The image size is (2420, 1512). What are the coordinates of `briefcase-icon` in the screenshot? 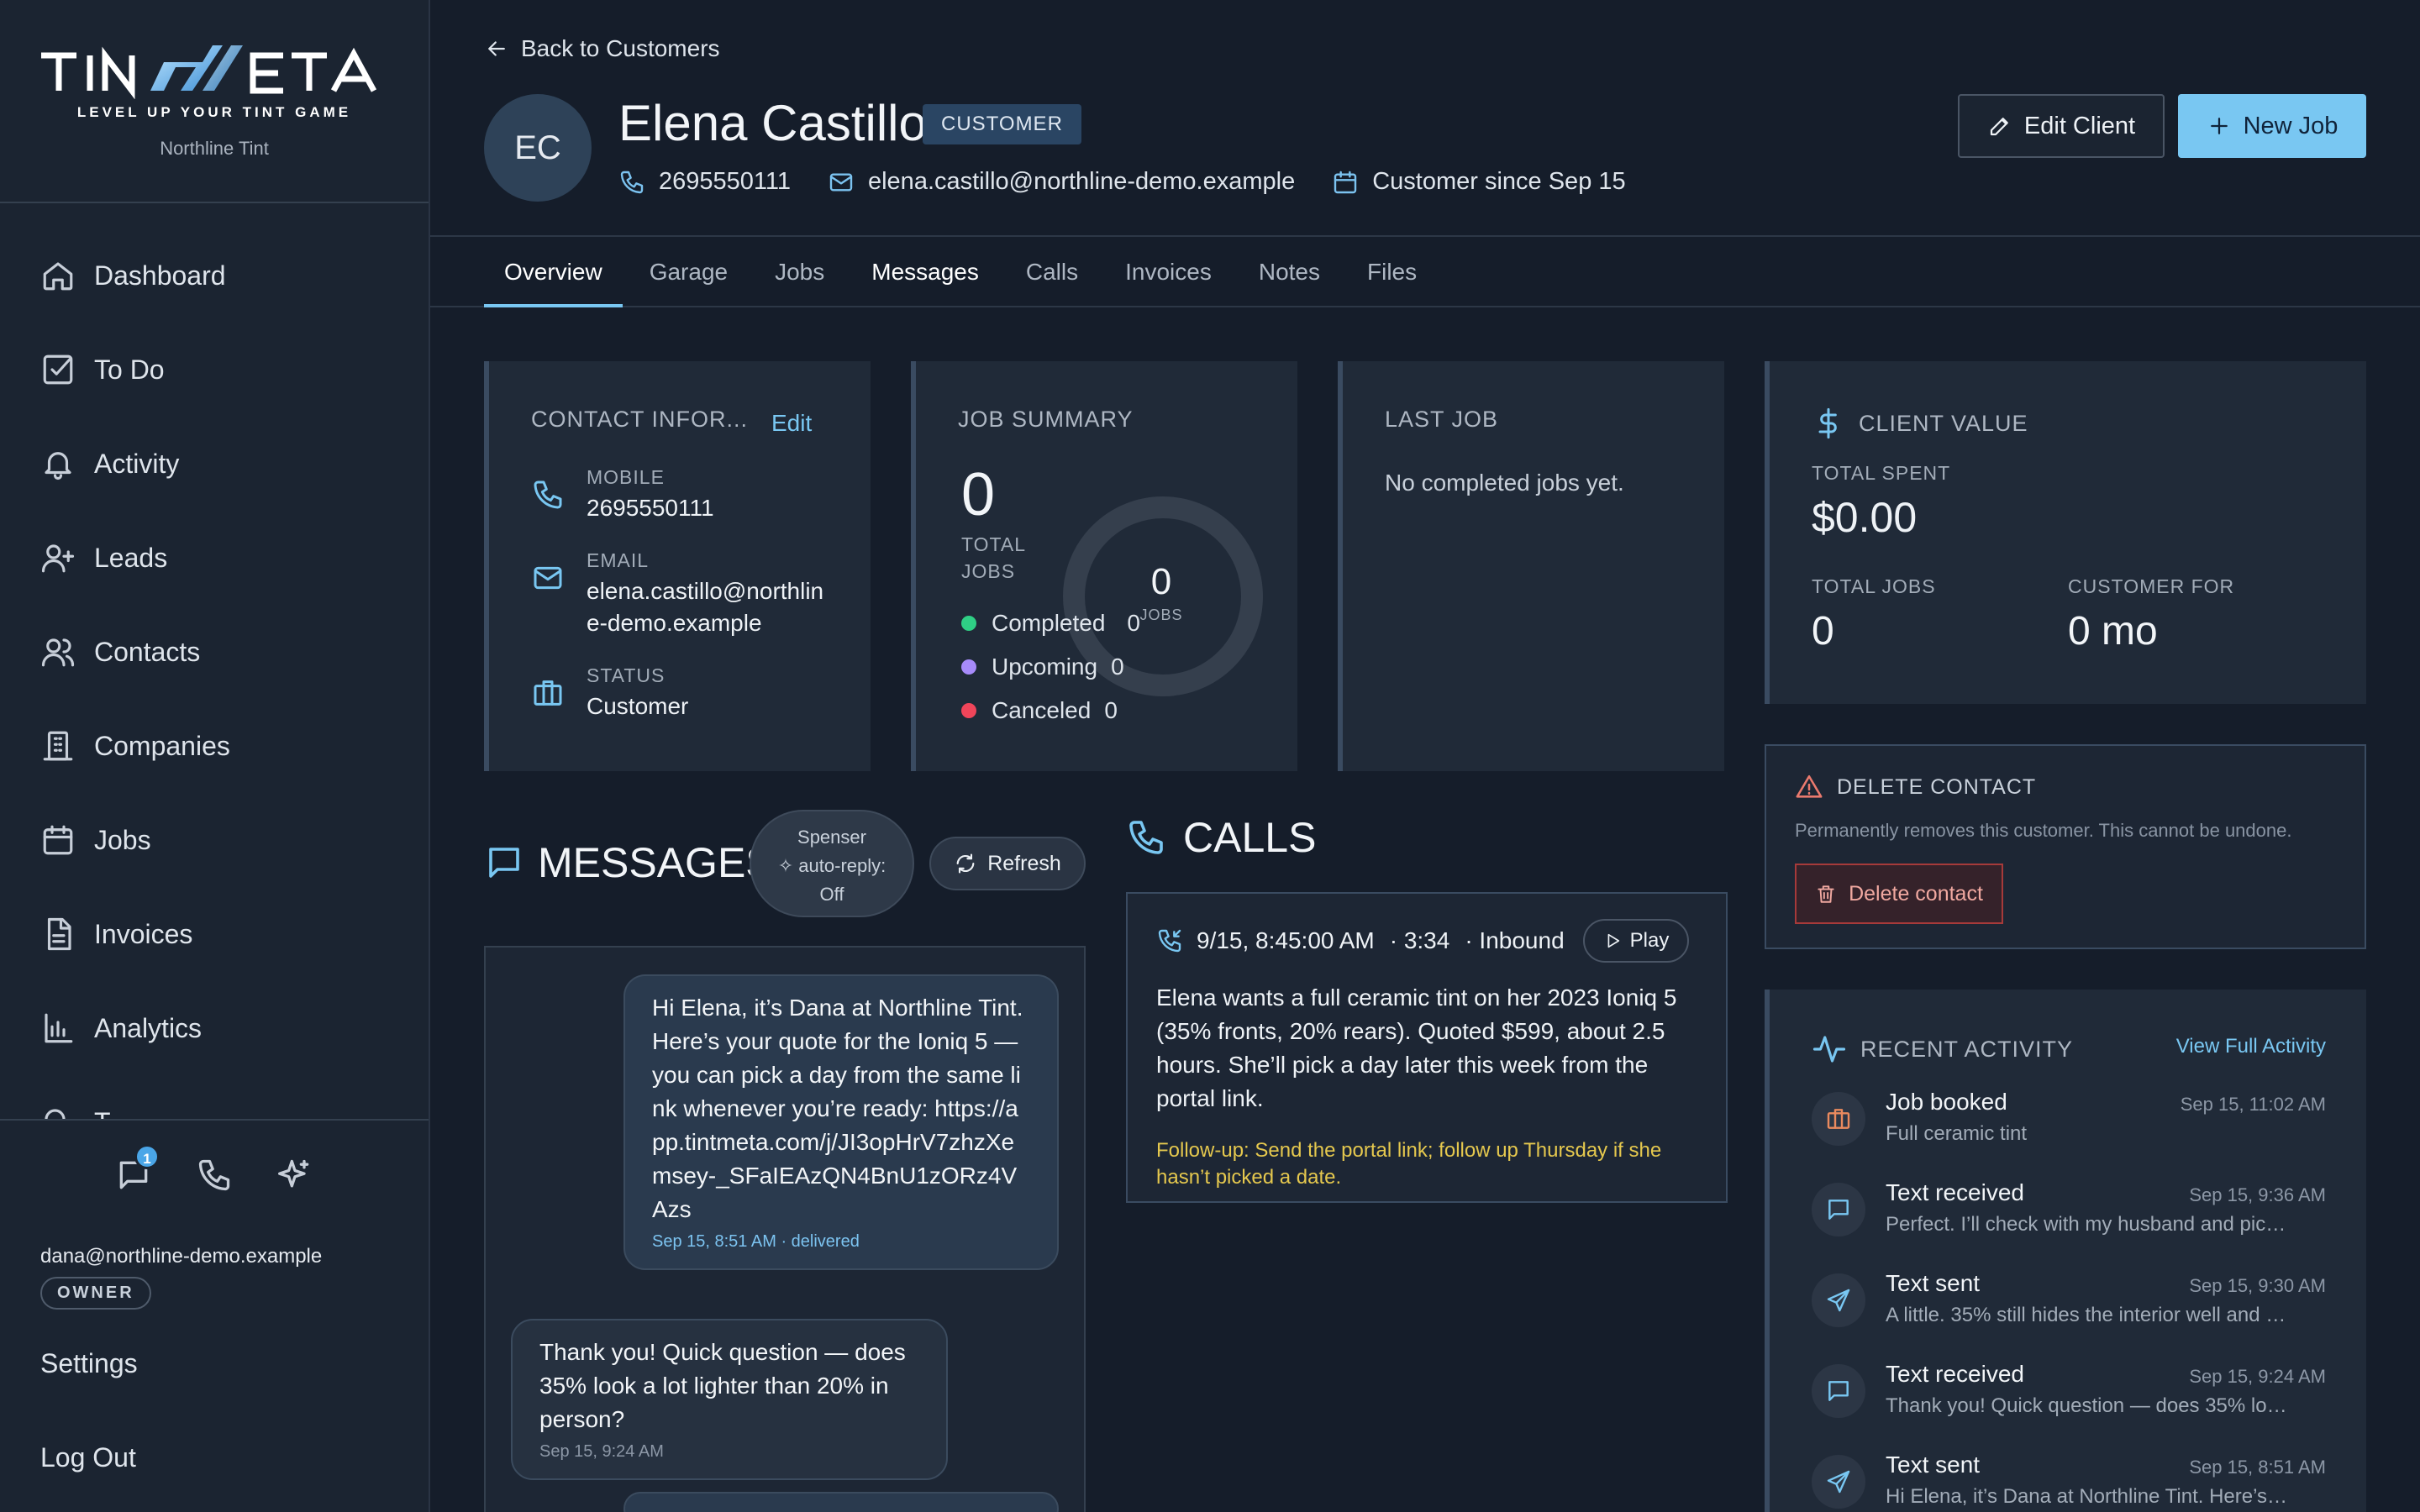 It's located at (1839, 1119).